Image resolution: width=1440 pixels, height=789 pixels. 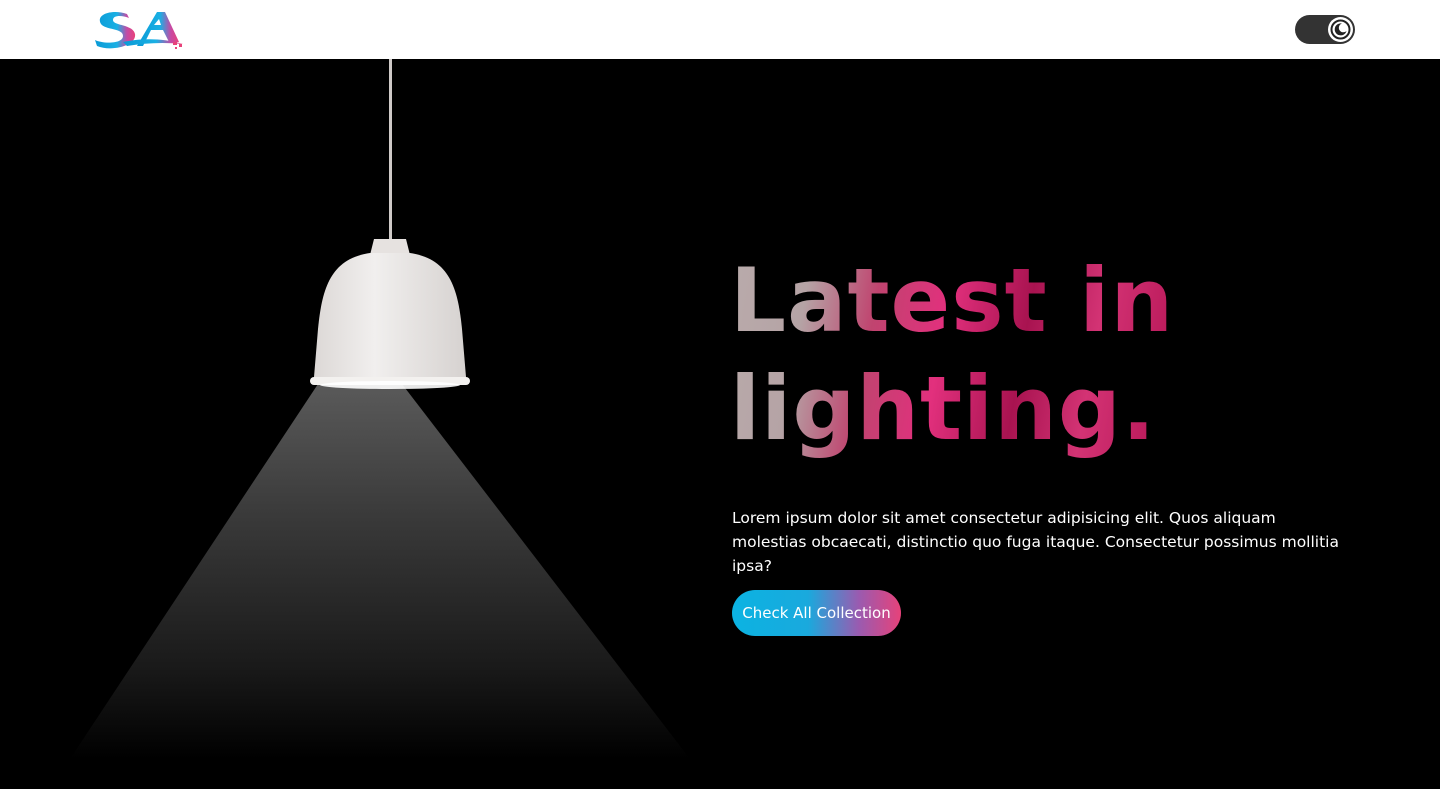 I want to click on theme-toggle, so click(x=1325, y=29).